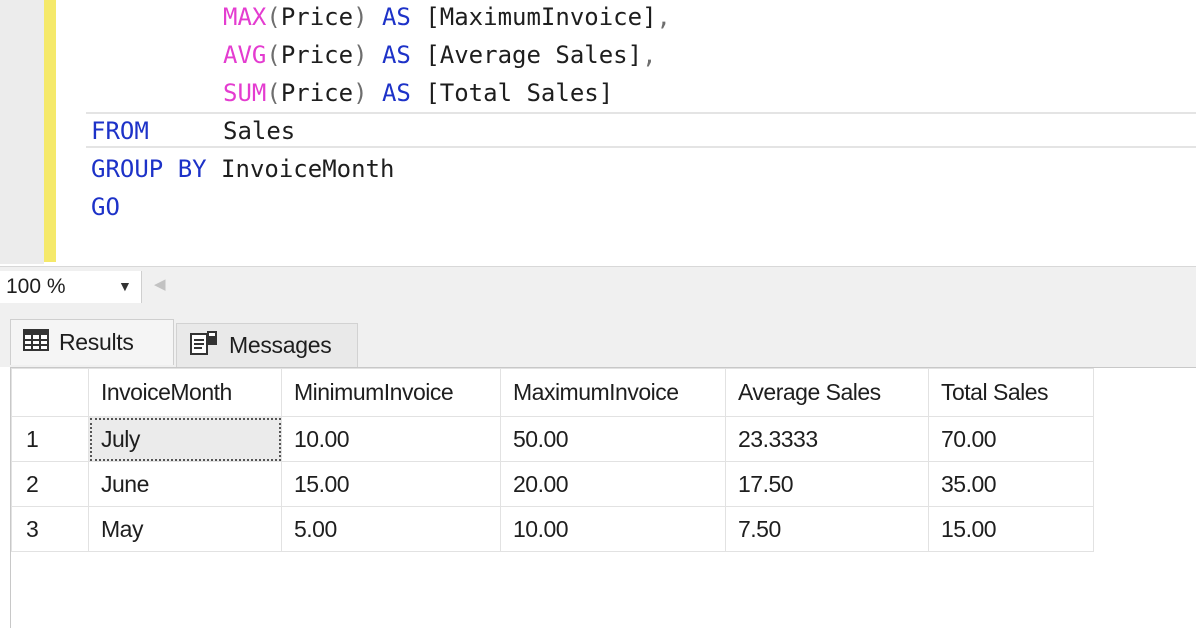 The width and height of the screenshot is (1196, 628). What do you see at coordinates (149, 169) in the screenshot?
I see `code-keyword: GROUP BY` at bounding box center [149, 169].